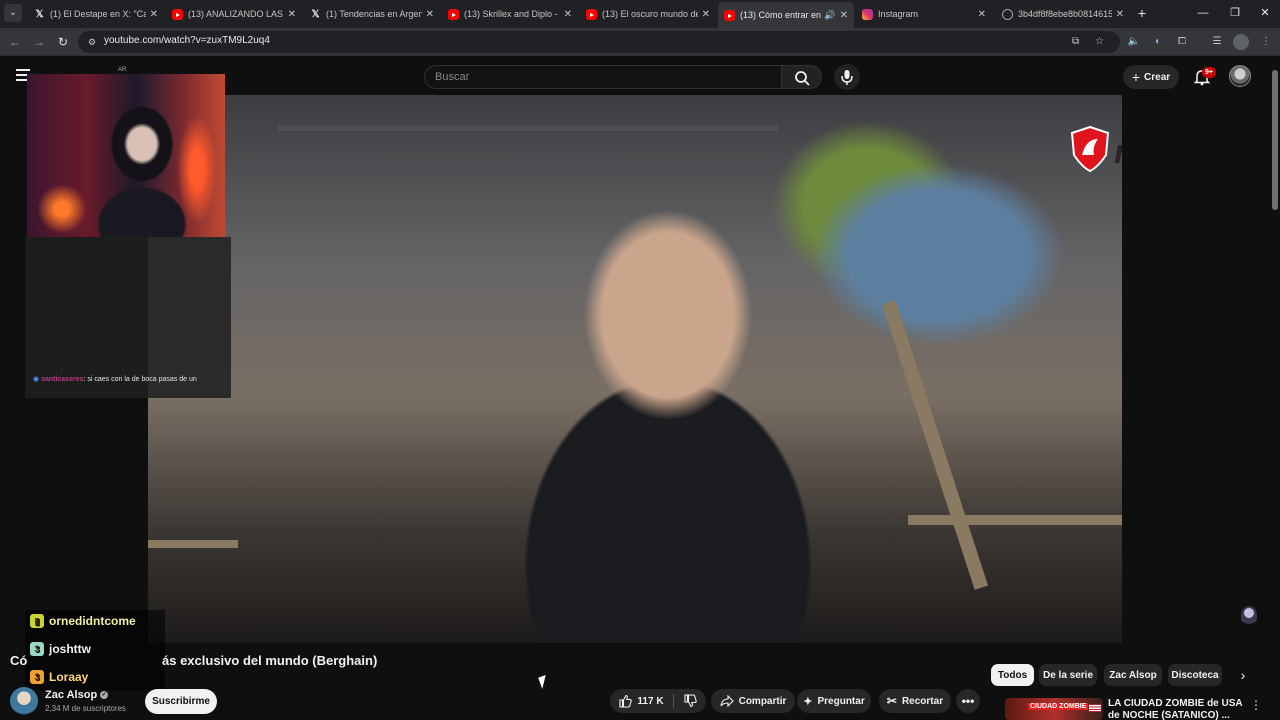 Image resolution: width=1280 pixels, height=720 pixels. I want to click on like-dislike-group: 117 K, so click(658, 701).